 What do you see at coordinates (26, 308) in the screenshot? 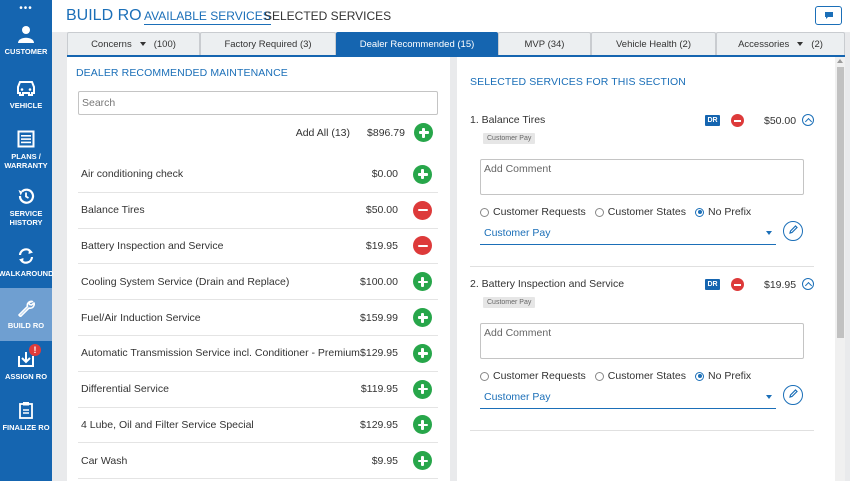
I see `wrench-icon` at bounding box center [26, 308].